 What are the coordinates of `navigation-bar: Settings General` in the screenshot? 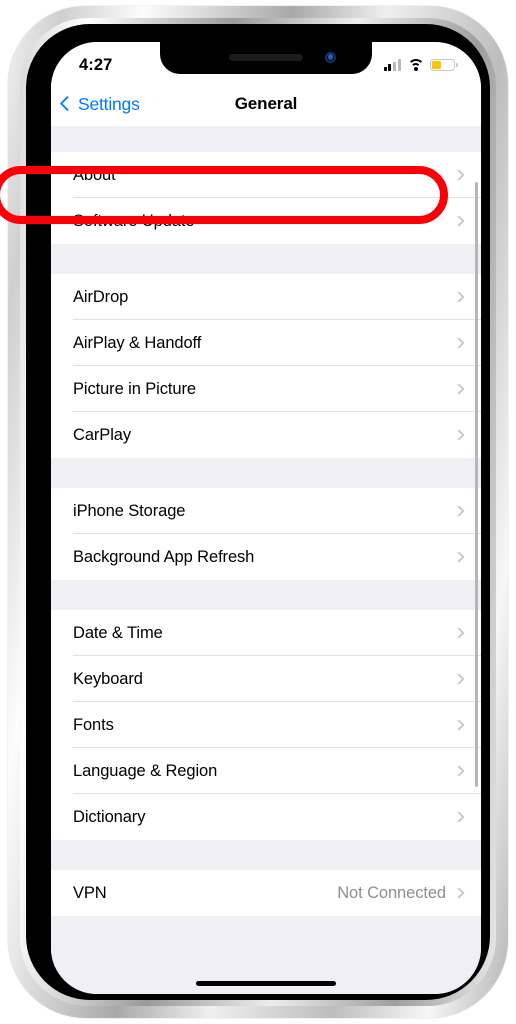 It's located at (266, 104).